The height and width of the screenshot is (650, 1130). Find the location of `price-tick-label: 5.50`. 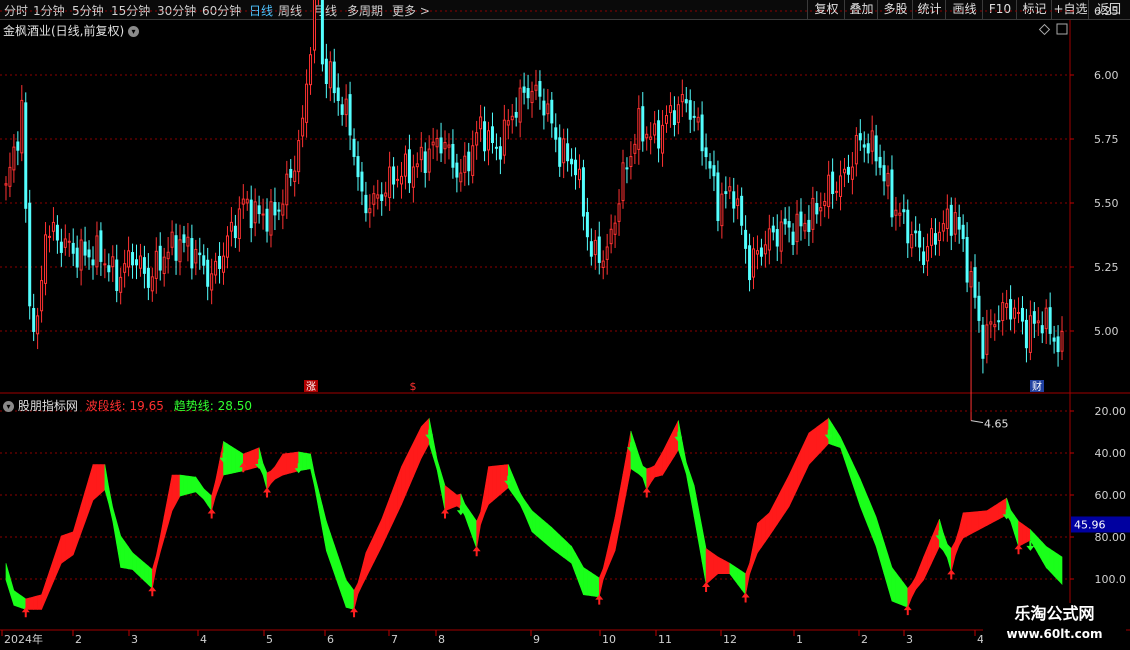

price-tick-label: 5.50 is located at coordinates (1106, 203).